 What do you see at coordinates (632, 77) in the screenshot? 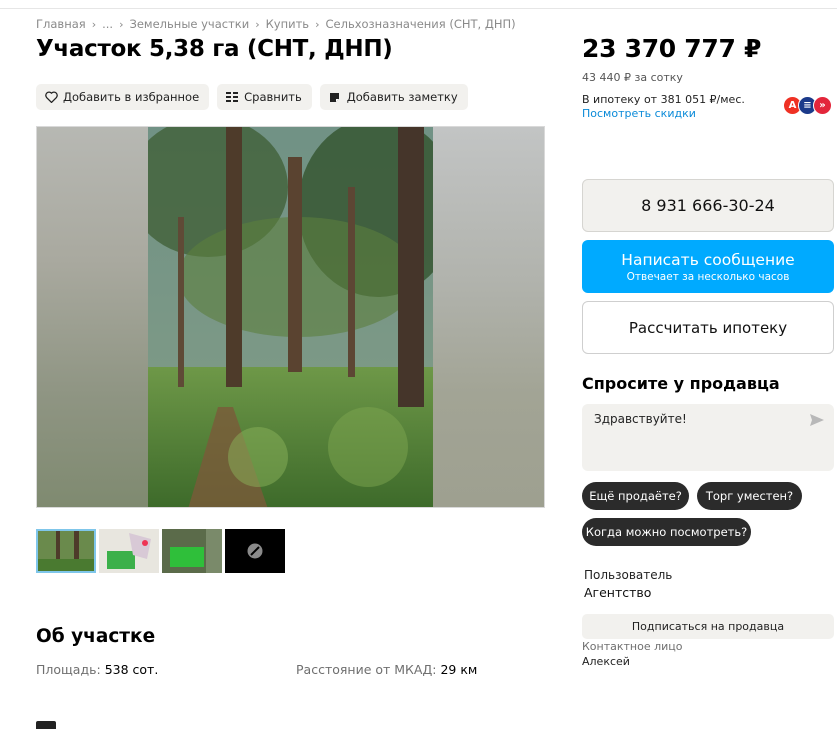
I see `price-per-sotka: 43 440 ₽ за сотку` at bounding box center [632, 77].